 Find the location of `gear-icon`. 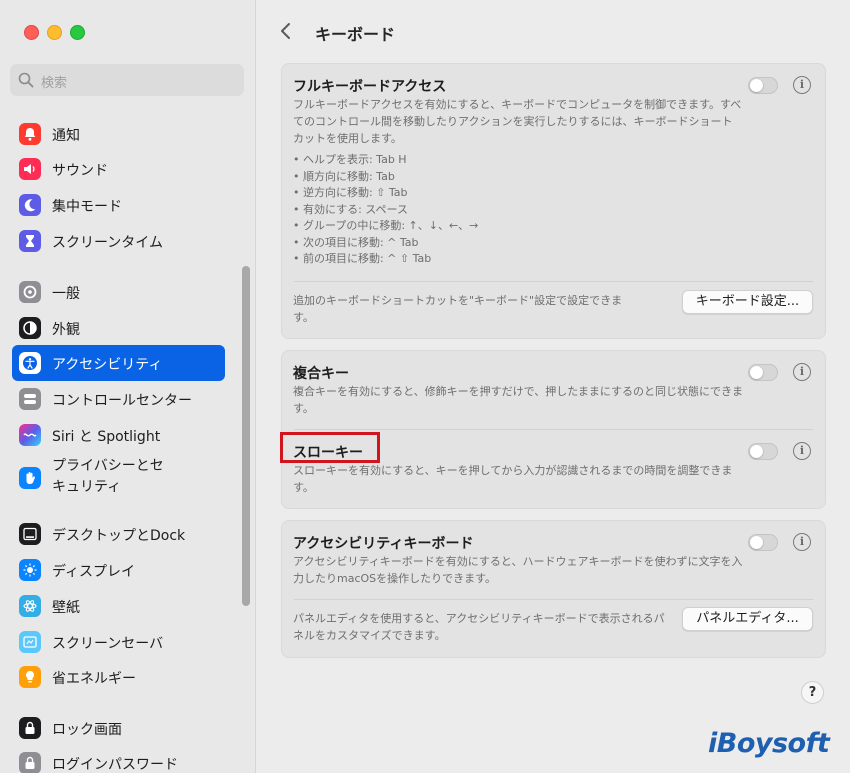

gear-icon is located at coordinates (30, 292).